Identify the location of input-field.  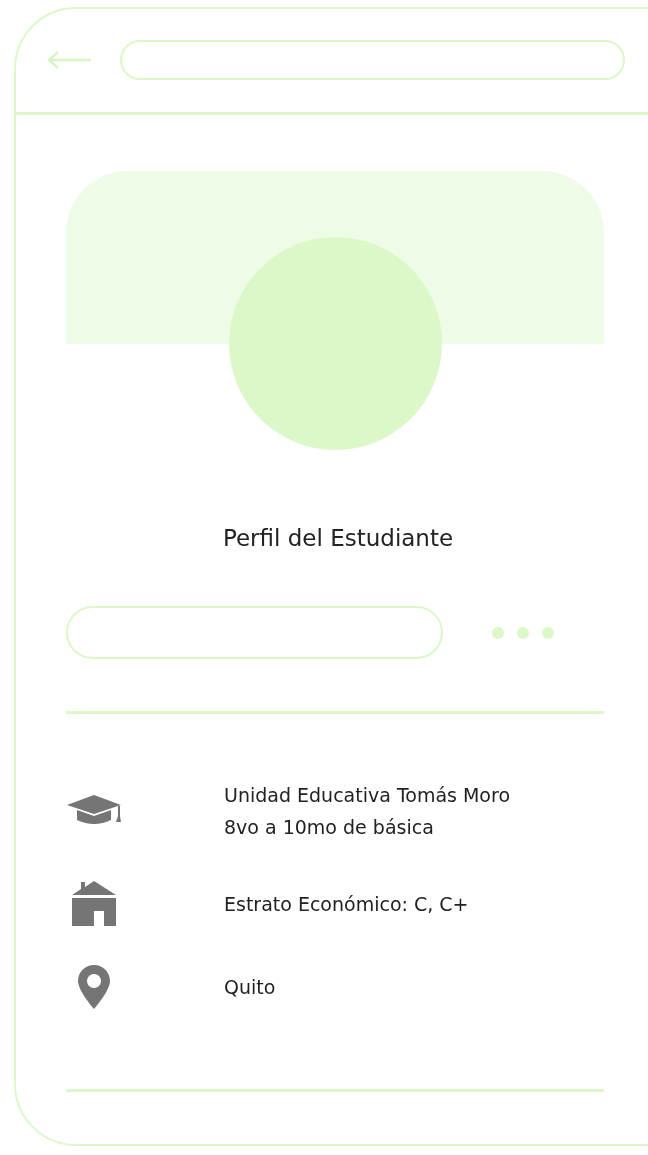
(254, 632).